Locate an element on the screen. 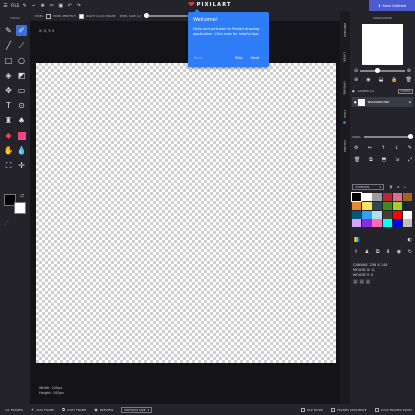 The image size is (415, 415). pan-tool-icon: ✛ is located at coordinates (21, 165).